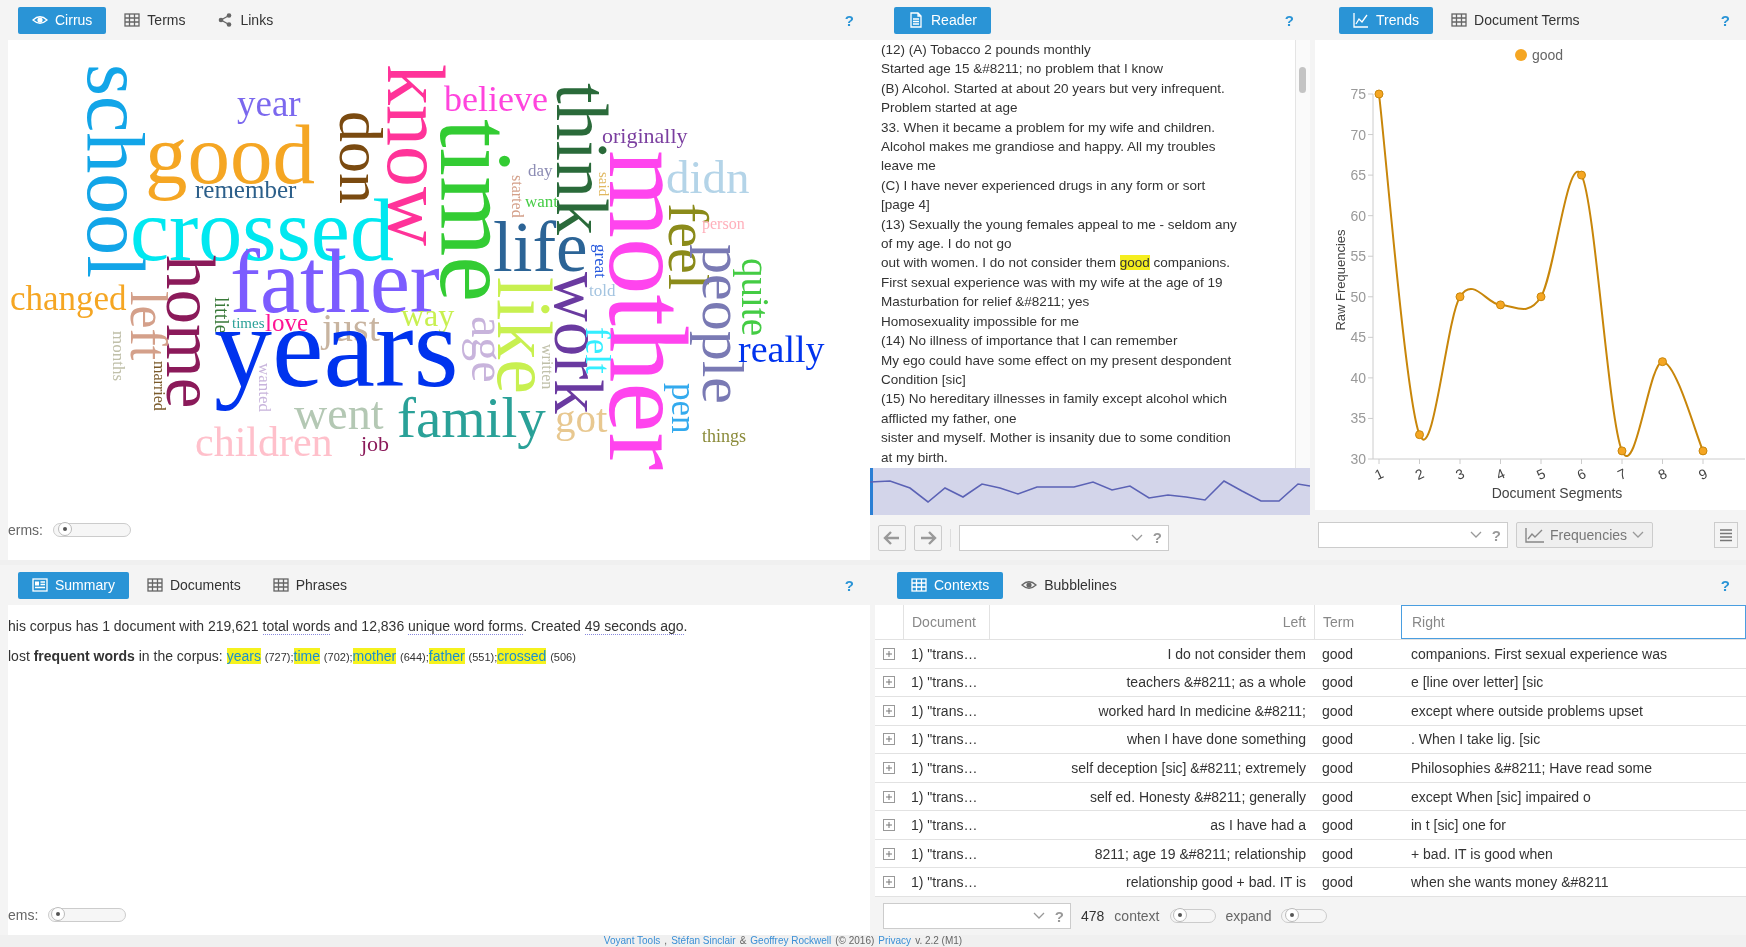 This screenshot has width=1746, height=947. I want to click on tab: Cirrus, so click(62, 20).